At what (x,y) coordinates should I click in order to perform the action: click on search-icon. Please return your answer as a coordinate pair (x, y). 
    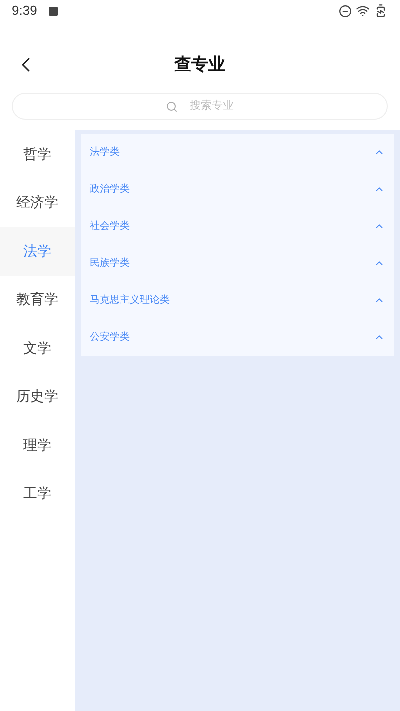
    Looking at the image, I should click on (172, 106).